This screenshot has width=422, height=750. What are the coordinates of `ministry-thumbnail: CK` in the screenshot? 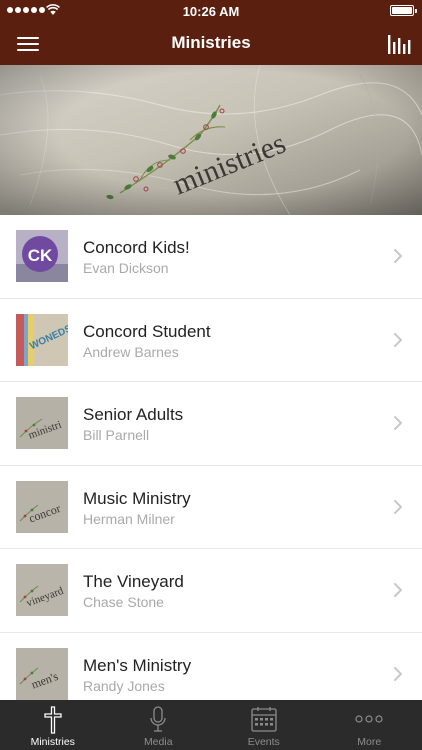 It's located at (42, 256).